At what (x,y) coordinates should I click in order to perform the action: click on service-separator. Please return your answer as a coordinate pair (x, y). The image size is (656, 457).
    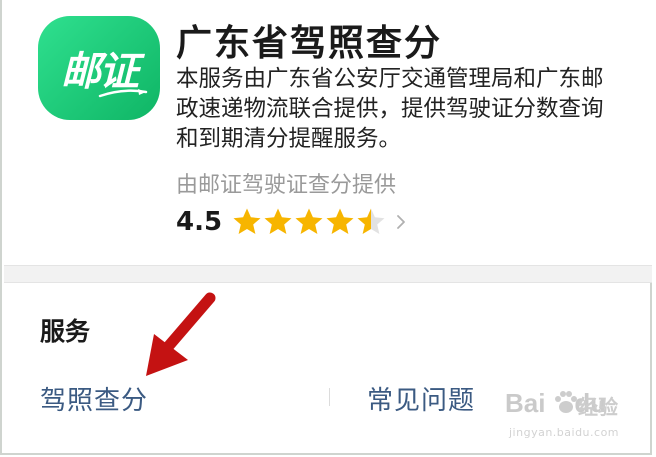
    Looking at the image, I should click on (329, 397).